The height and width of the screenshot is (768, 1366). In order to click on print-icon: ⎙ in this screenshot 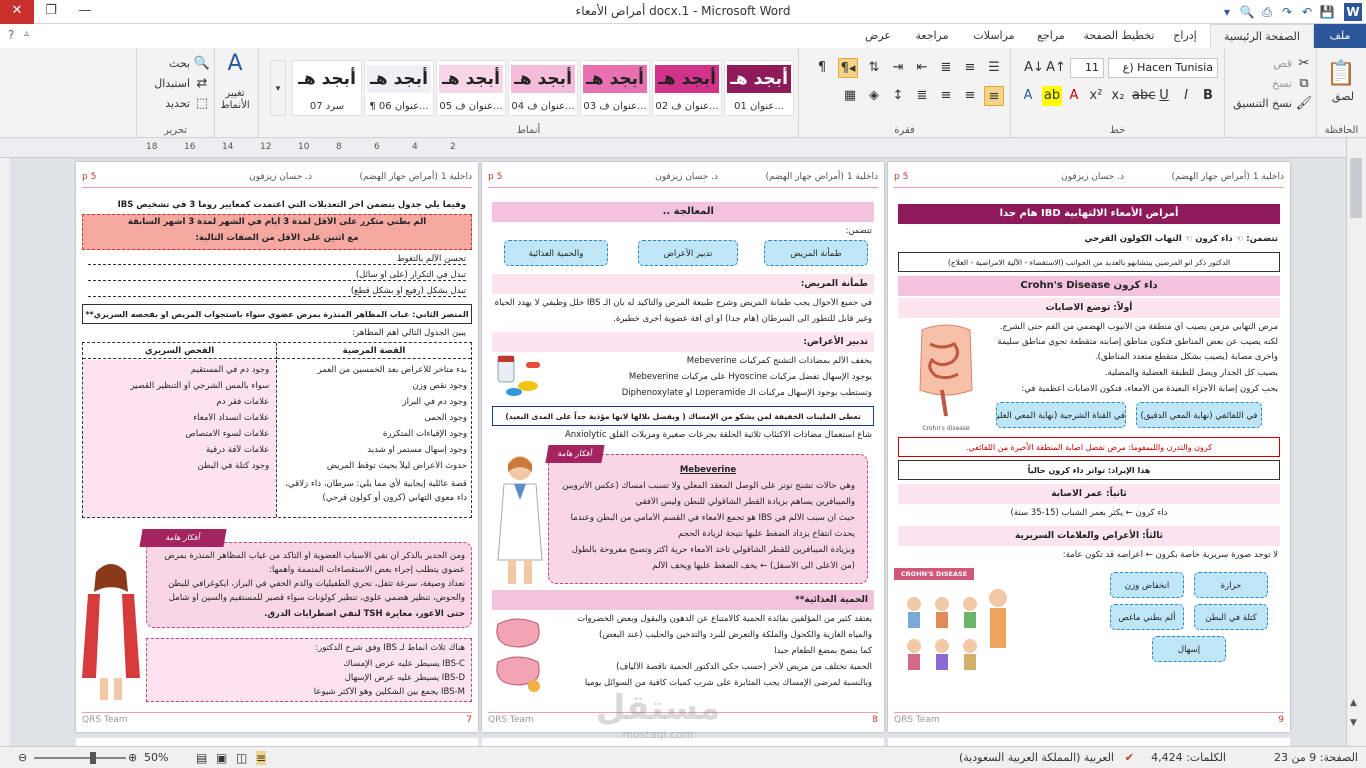, I will do `click(1267, 12)`.